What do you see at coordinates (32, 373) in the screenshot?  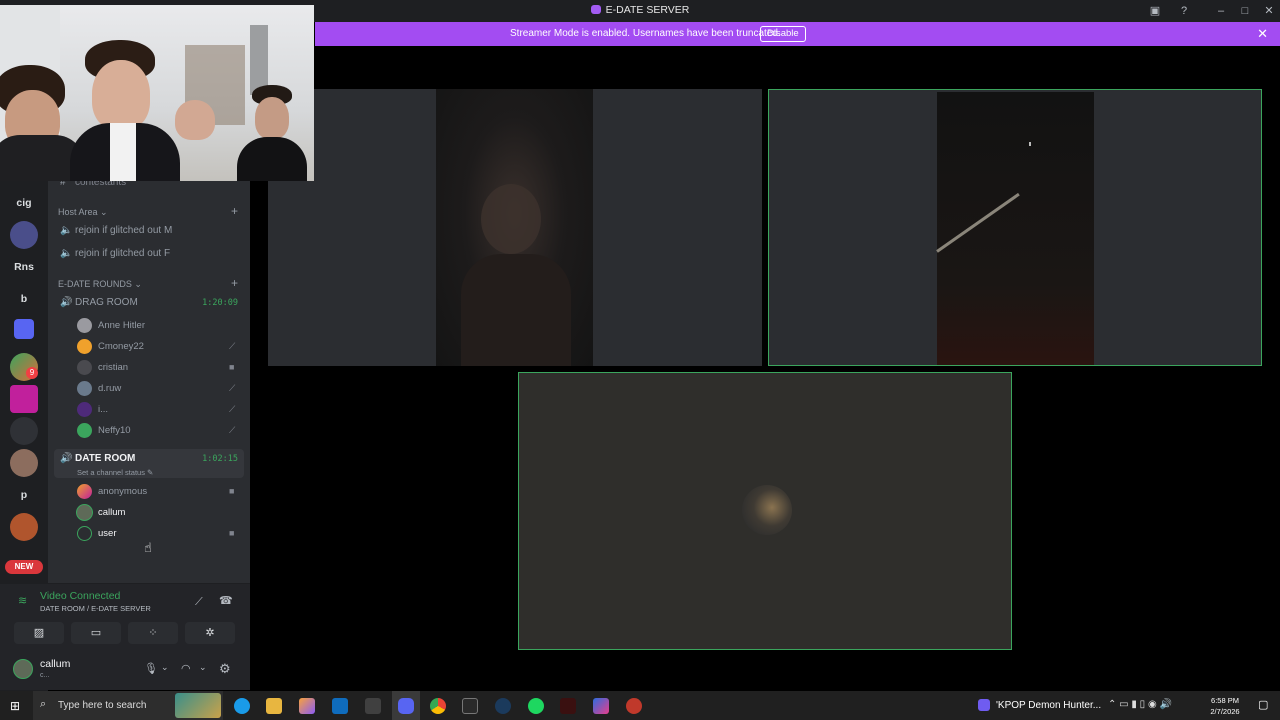 I see `mention-badge: 9` at bounding box center [32, 373].